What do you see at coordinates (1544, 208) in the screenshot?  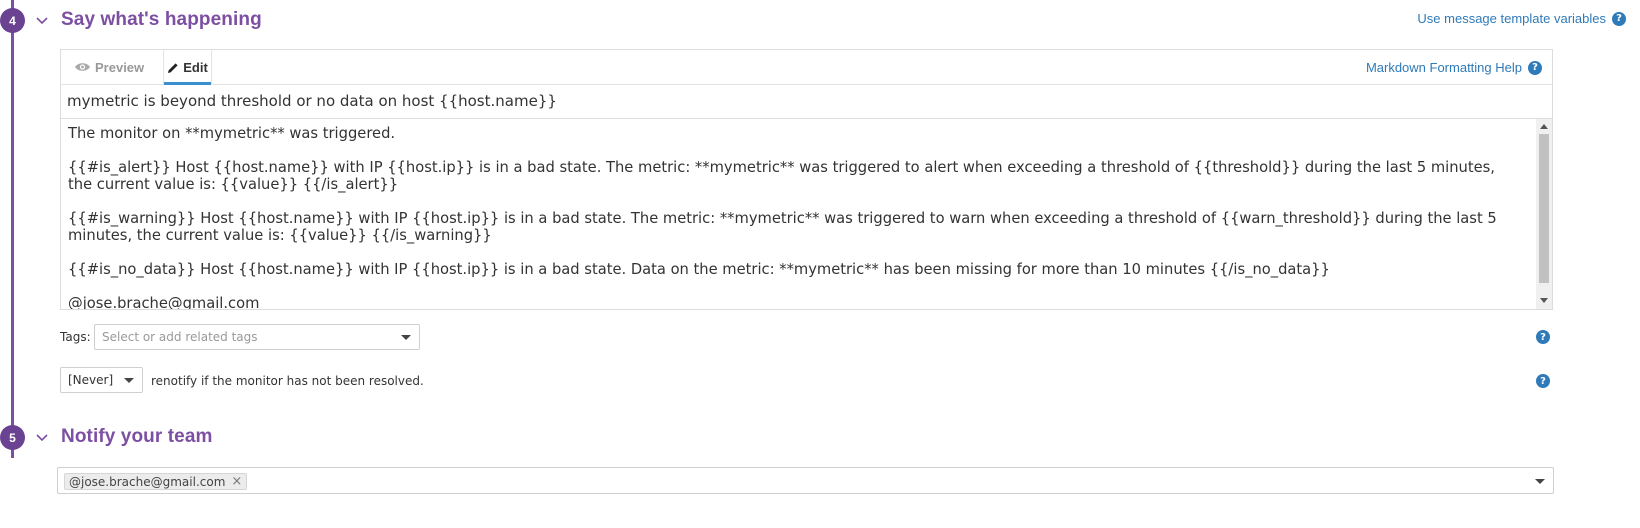 I see `scroll-thumb` at bounding box center [1544, 208].